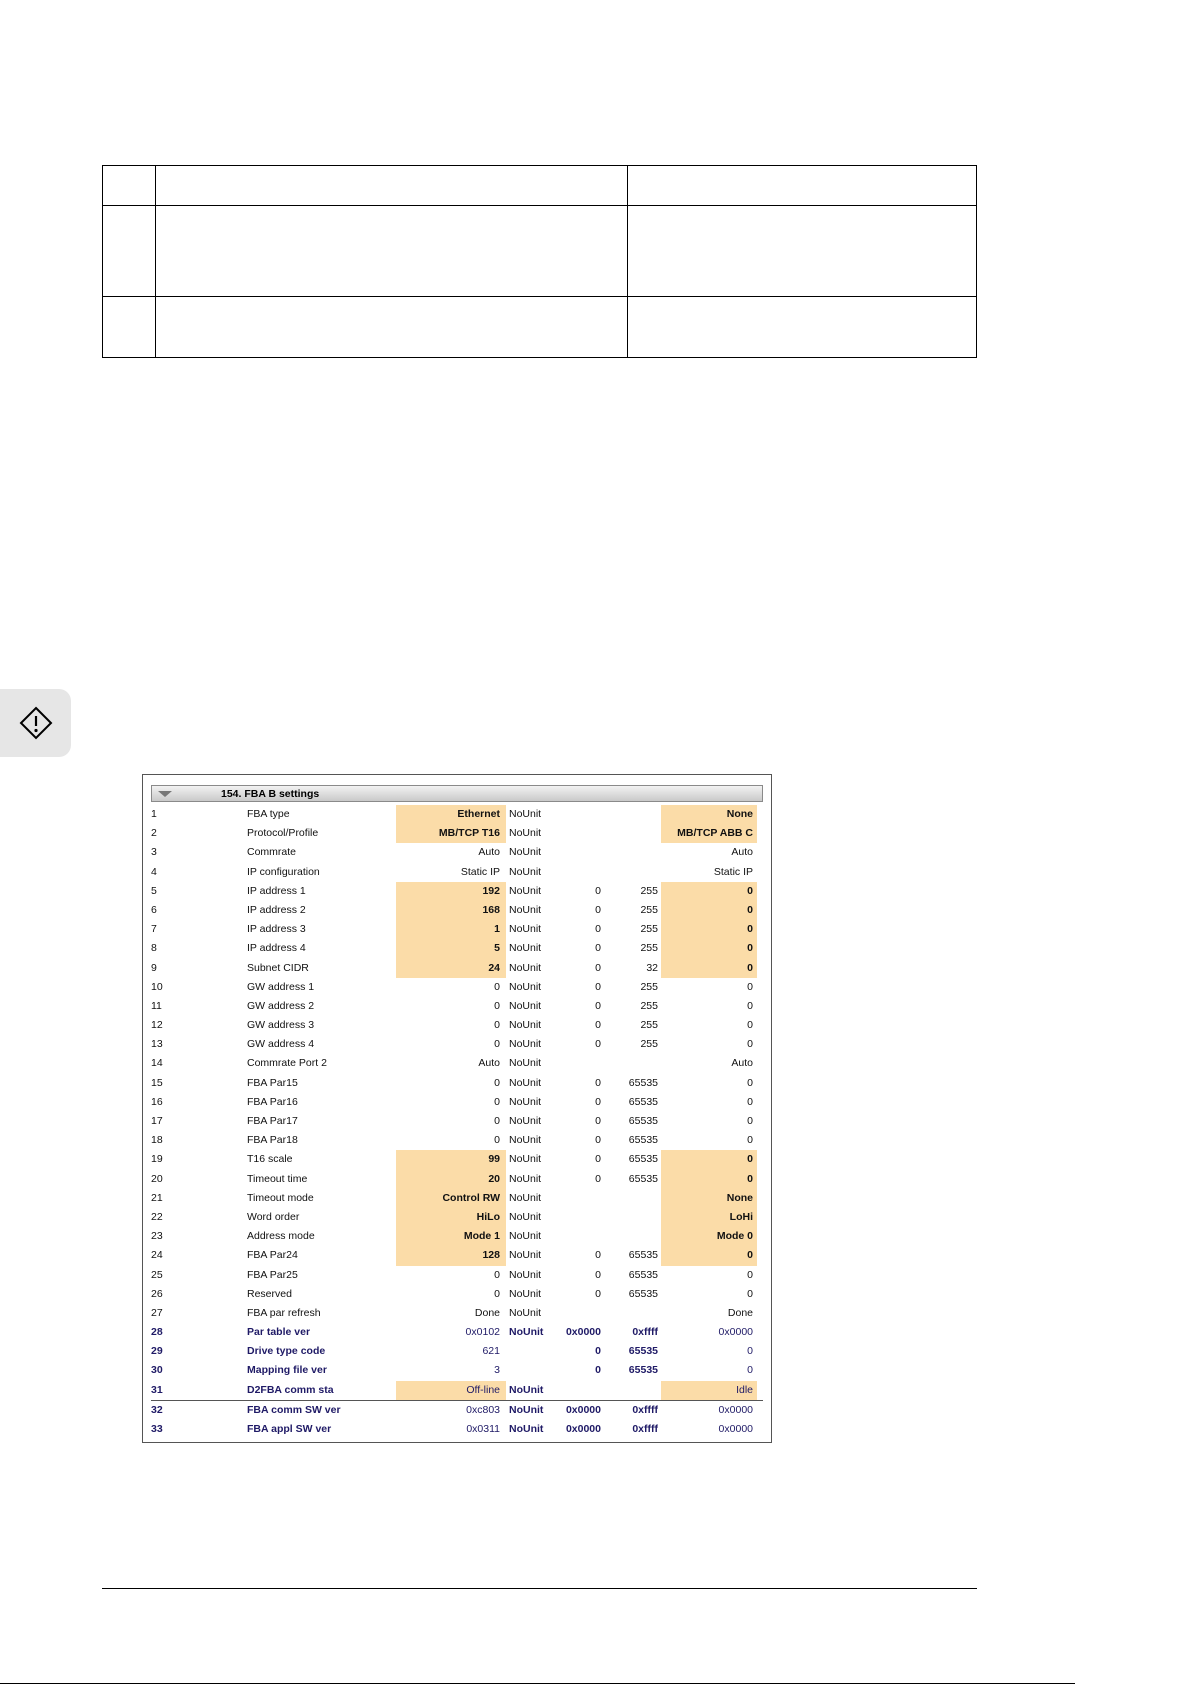 The height and width of the screenshot is (1685, 1192). I want to click on param-index: 6, so click(154, 909).